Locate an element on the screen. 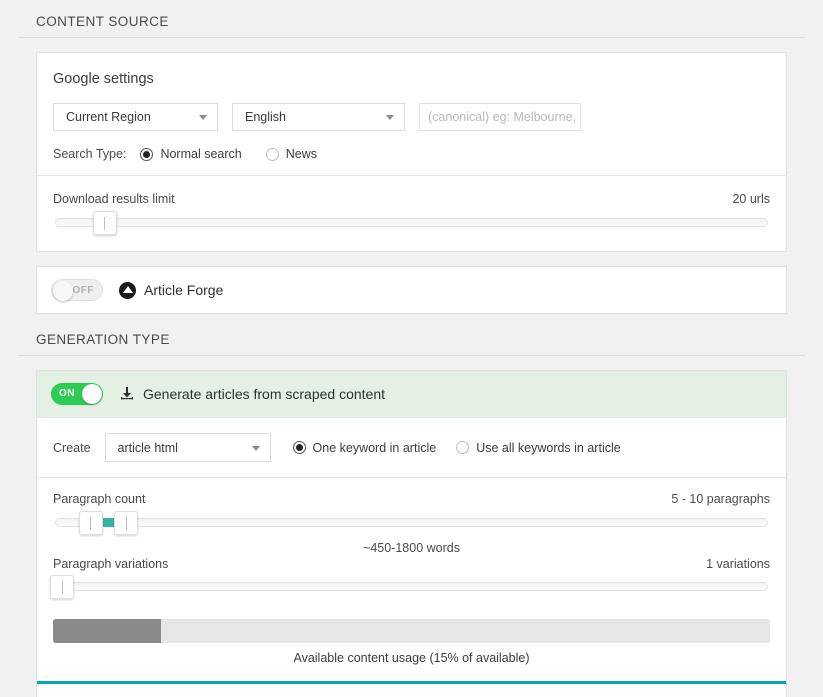 The width and height of the screenshot is (823, 697). create-format-value: article html is located at coordinates (147, 447).